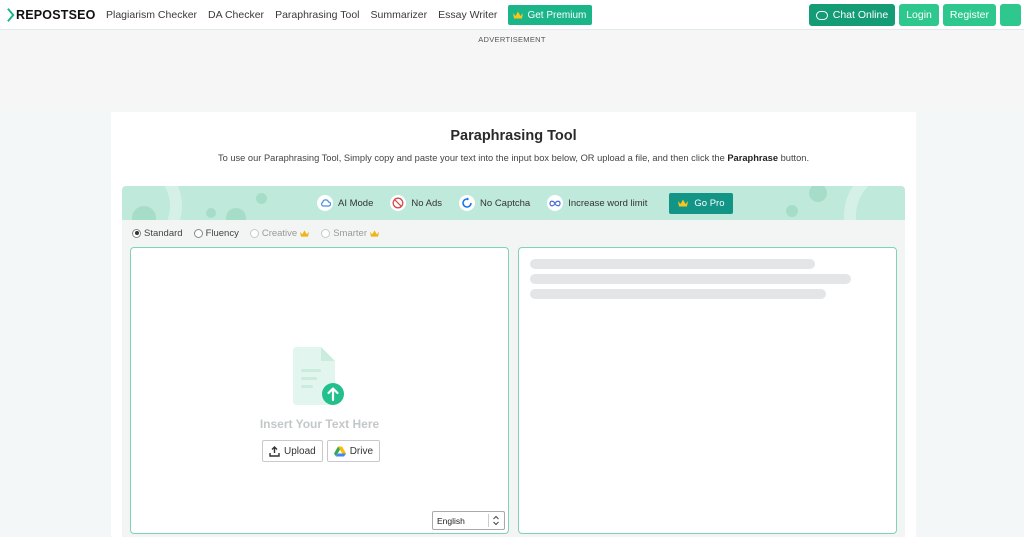  I want to click on drive-button: Drive, so click(353, 451).